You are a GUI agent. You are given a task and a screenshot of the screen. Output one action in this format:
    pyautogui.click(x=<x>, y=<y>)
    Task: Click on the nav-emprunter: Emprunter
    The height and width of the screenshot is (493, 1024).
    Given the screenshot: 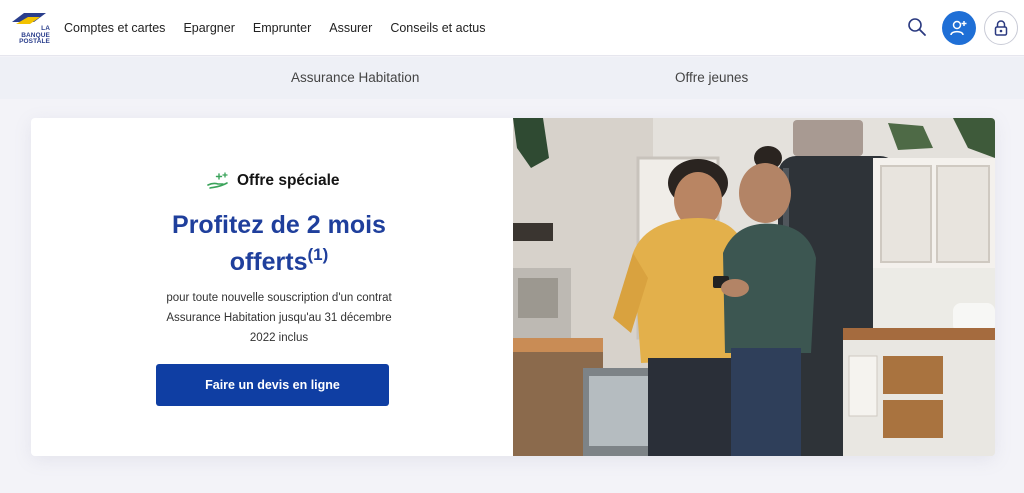 What is the action you would take?
    pyautogui.click(x=282, y=28)
    